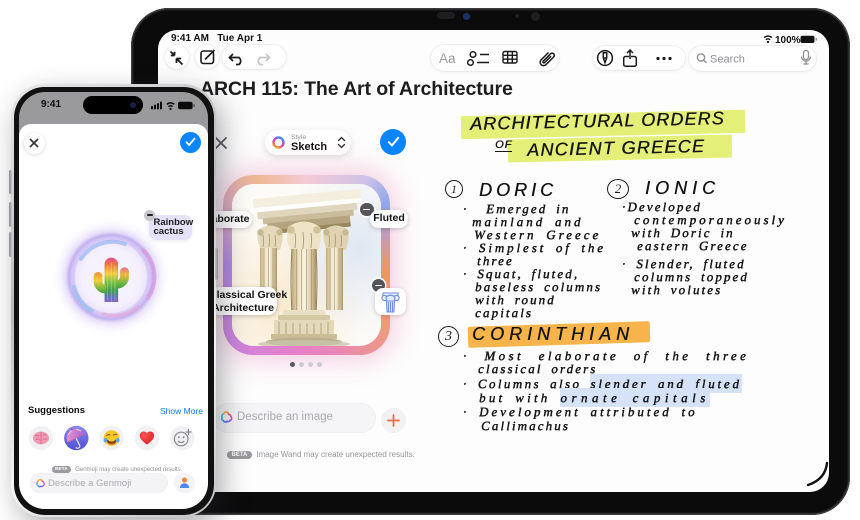 The image size is (860, 520). What do you see at coordinates (727, 60) in the screenshot?
I see `svg-text: Search` at bounding box center [727, 60].